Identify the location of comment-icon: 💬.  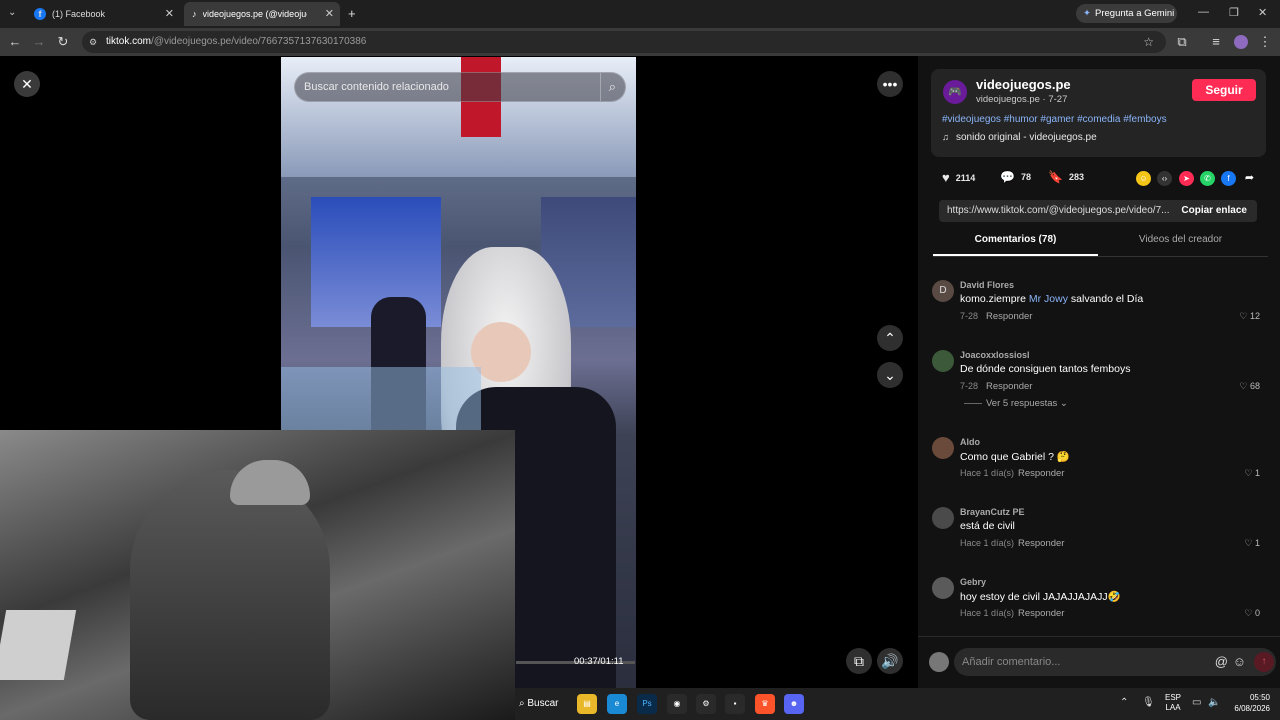
(1007, 177).